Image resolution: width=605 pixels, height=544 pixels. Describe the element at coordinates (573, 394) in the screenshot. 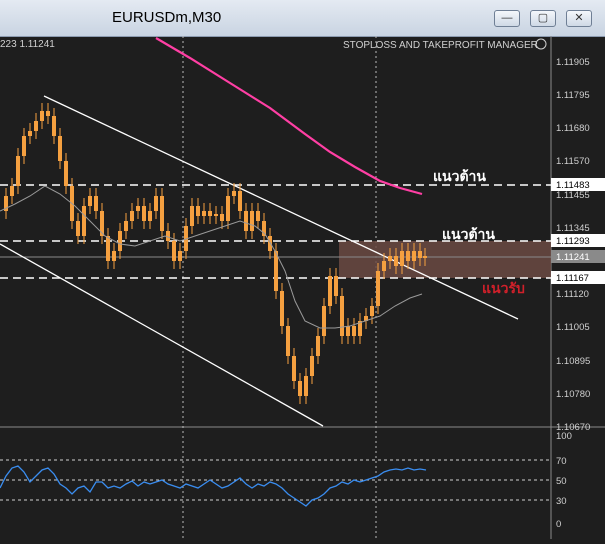

I see `price-tick-label: 1.10780` at that location.